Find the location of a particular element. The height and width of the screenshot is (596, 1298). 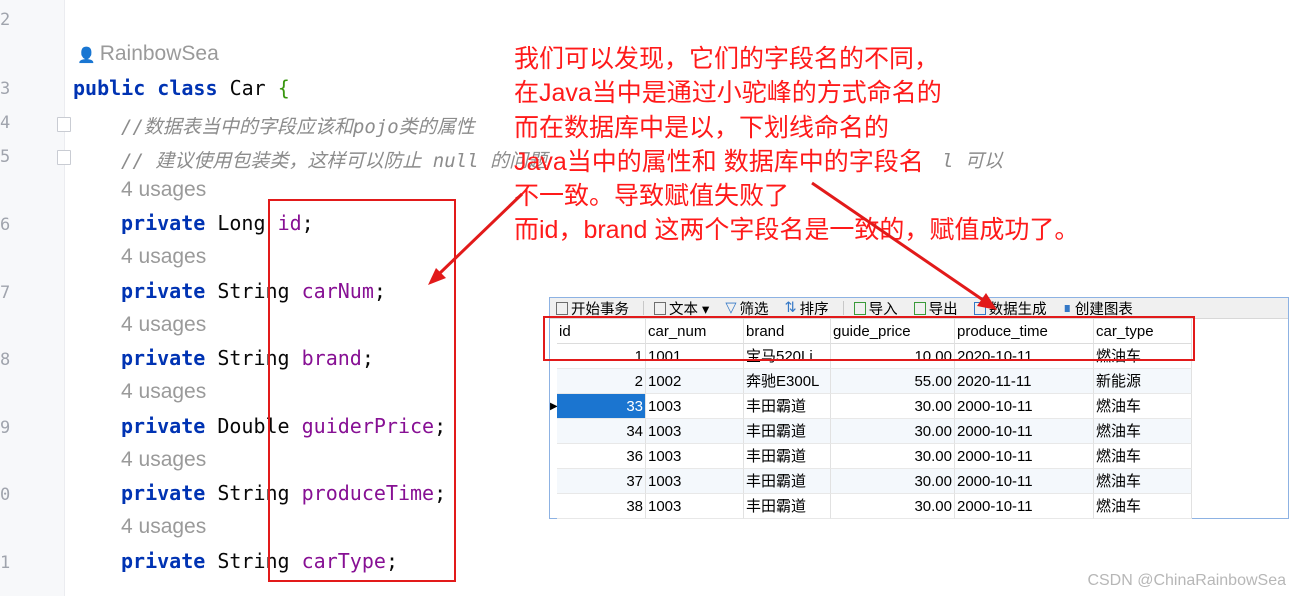

table-row: ▶ 33 1003 丰田霸道 30.00 2000-10-11 燃油车 is located at coordinates (871, 406).